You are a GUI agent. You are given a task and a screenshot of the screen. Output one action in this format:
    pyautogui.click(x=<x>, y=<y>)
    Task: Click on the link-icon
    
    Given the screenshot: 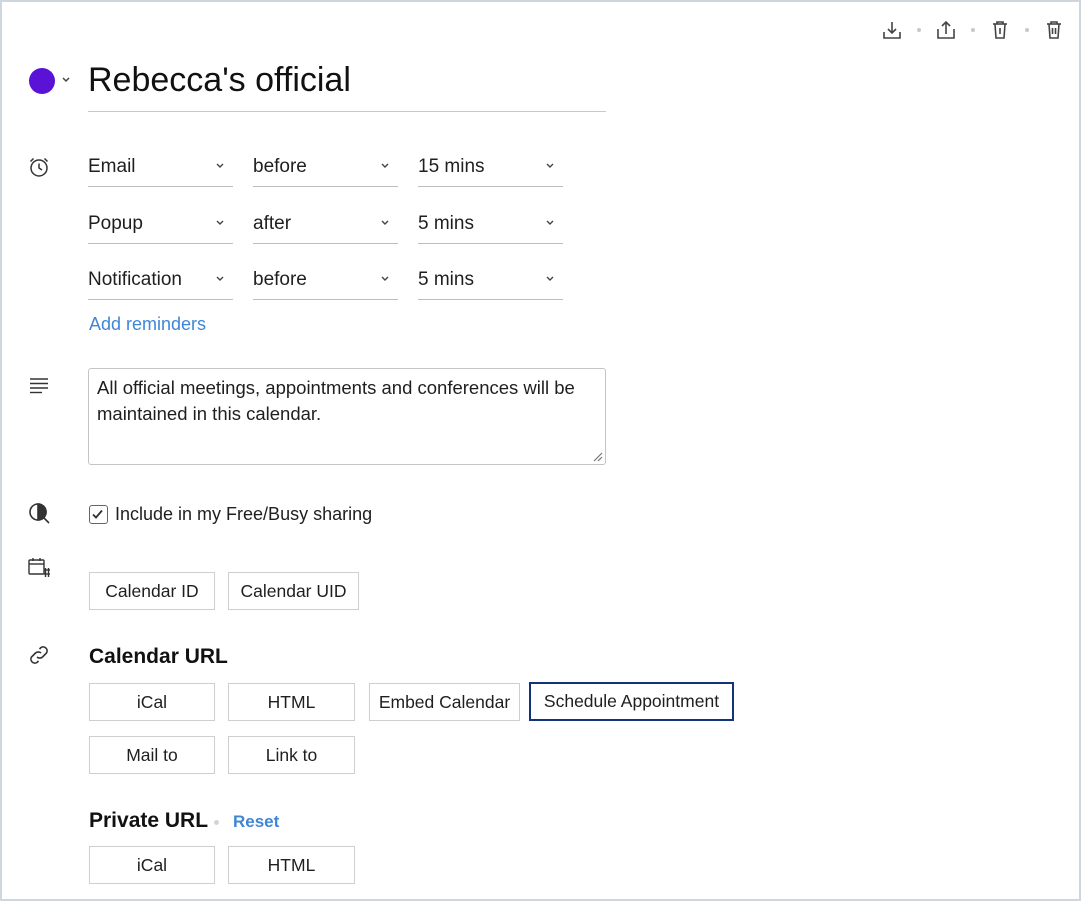 What is the action you would take?
    pyautogui.click(x=39, y=655)
    